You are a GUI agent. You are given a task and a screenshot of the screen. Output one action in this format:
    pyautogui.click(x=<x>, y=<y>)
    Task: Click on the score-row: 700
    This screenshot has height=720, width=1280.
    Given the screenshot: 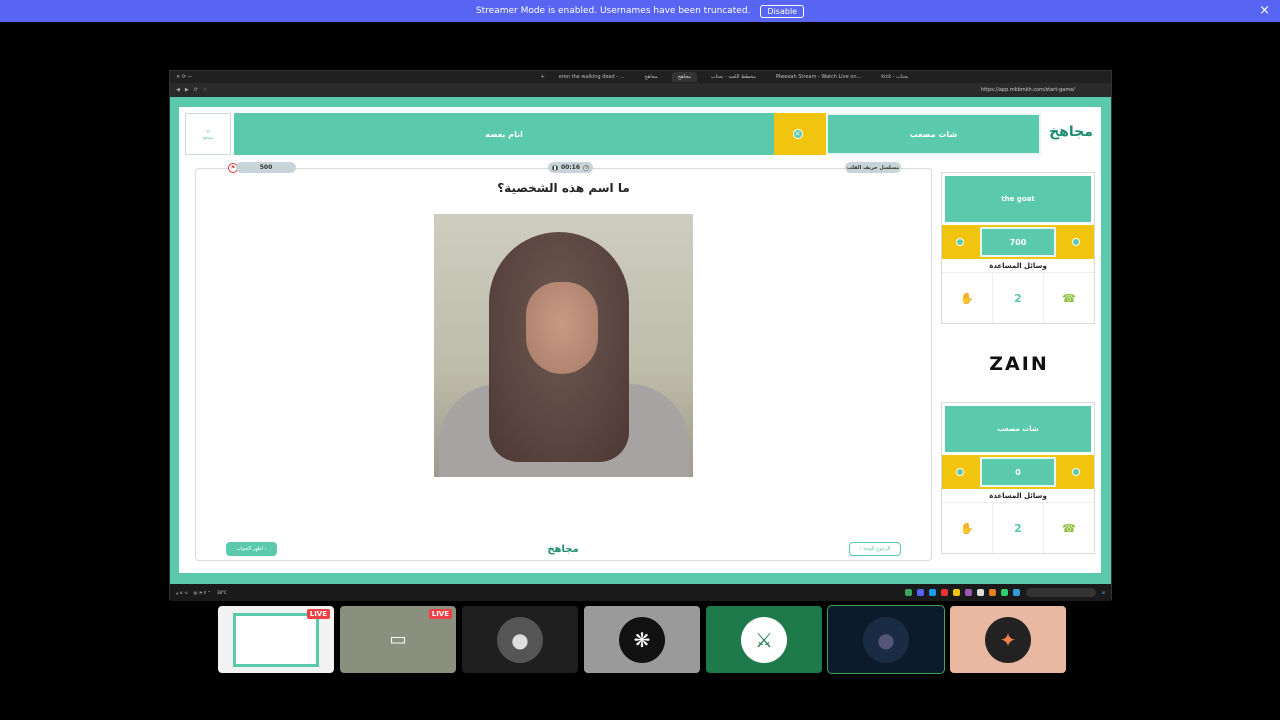 What is the action you would take?
    pyautogui.click(x=1018, y=242)
    